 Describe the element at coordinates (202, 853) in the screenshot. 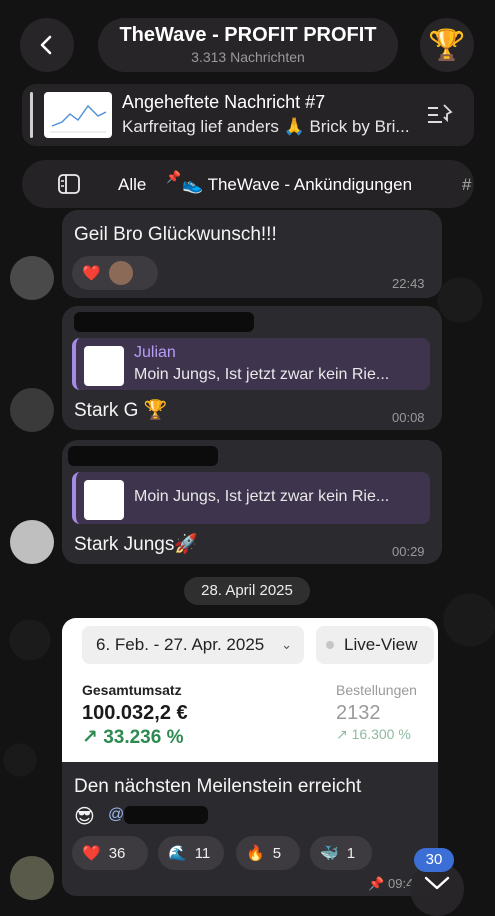

I see `reaction-count: 11` at that location.